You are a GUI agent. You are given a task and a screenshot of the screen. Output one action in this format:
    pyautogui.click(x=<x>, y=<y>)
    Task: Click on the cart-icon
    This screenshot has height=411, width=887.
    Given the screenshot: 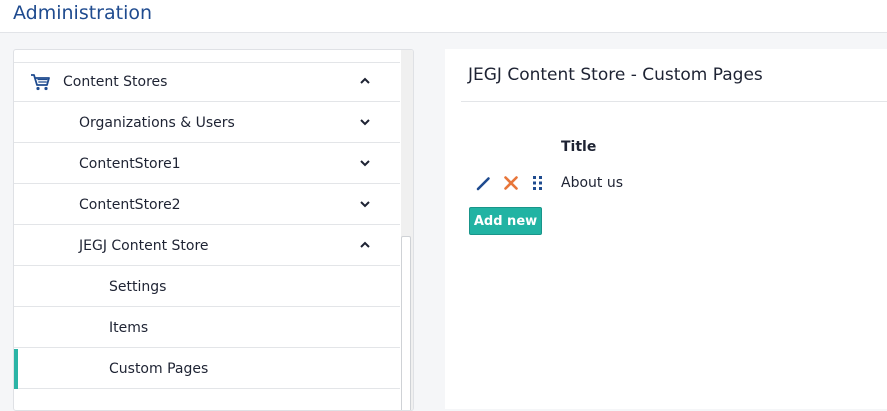 What is the action you would take?
    pyautogui.click(x=40, y=82)
    